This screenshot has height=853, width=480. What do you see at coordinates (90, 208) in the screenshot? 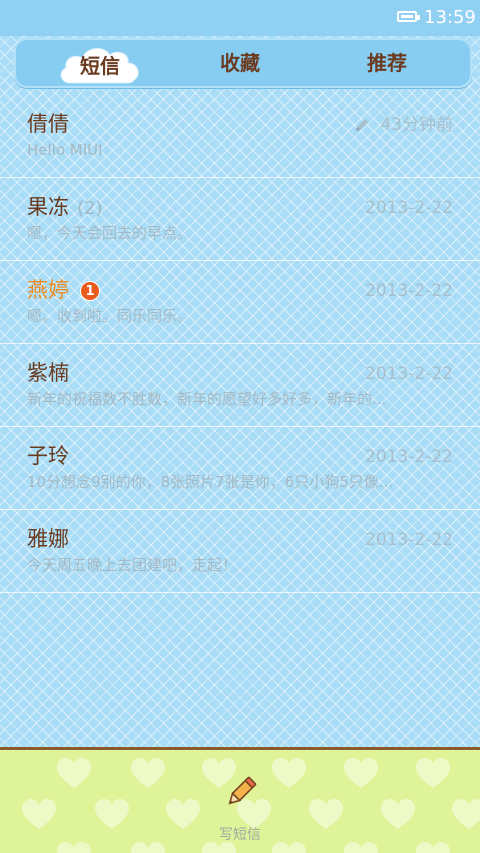
I see `message-count: (2)` at bounding box center [90, 208].